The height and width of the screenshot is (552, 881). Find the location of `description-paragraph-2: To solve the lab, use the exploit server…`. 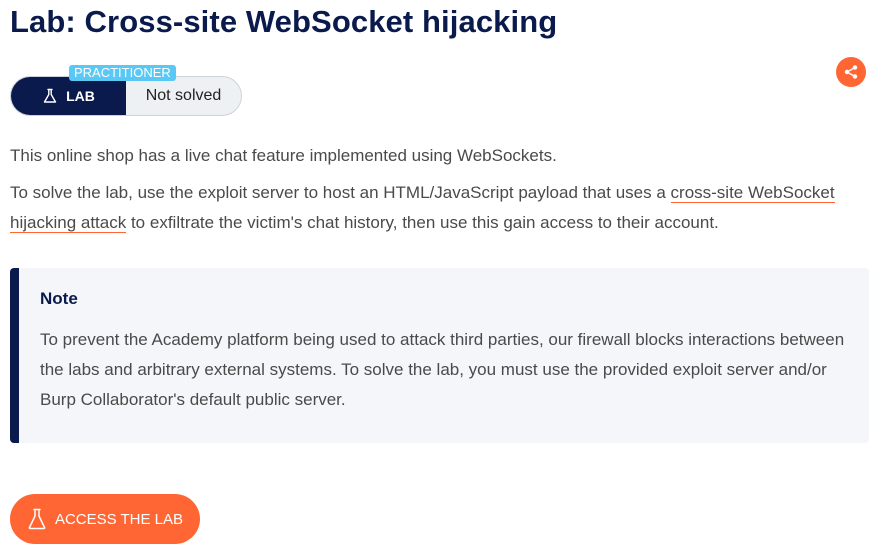

description-paragraph-2: To solve the lab, use the exploit server… is located at coordinates (440, 208).